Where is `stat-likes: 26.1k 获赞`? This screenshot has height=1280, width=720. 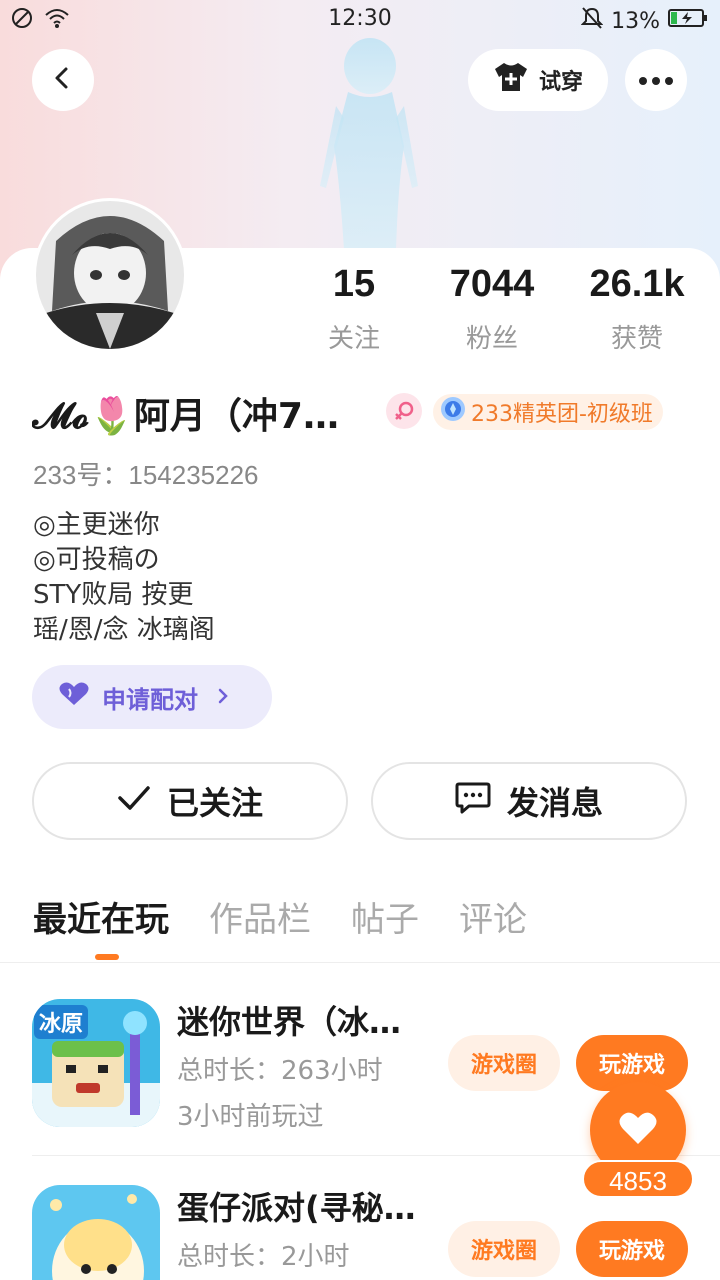
stat-likes: 26.1k 获赞 is located at coordinates (637, 308).